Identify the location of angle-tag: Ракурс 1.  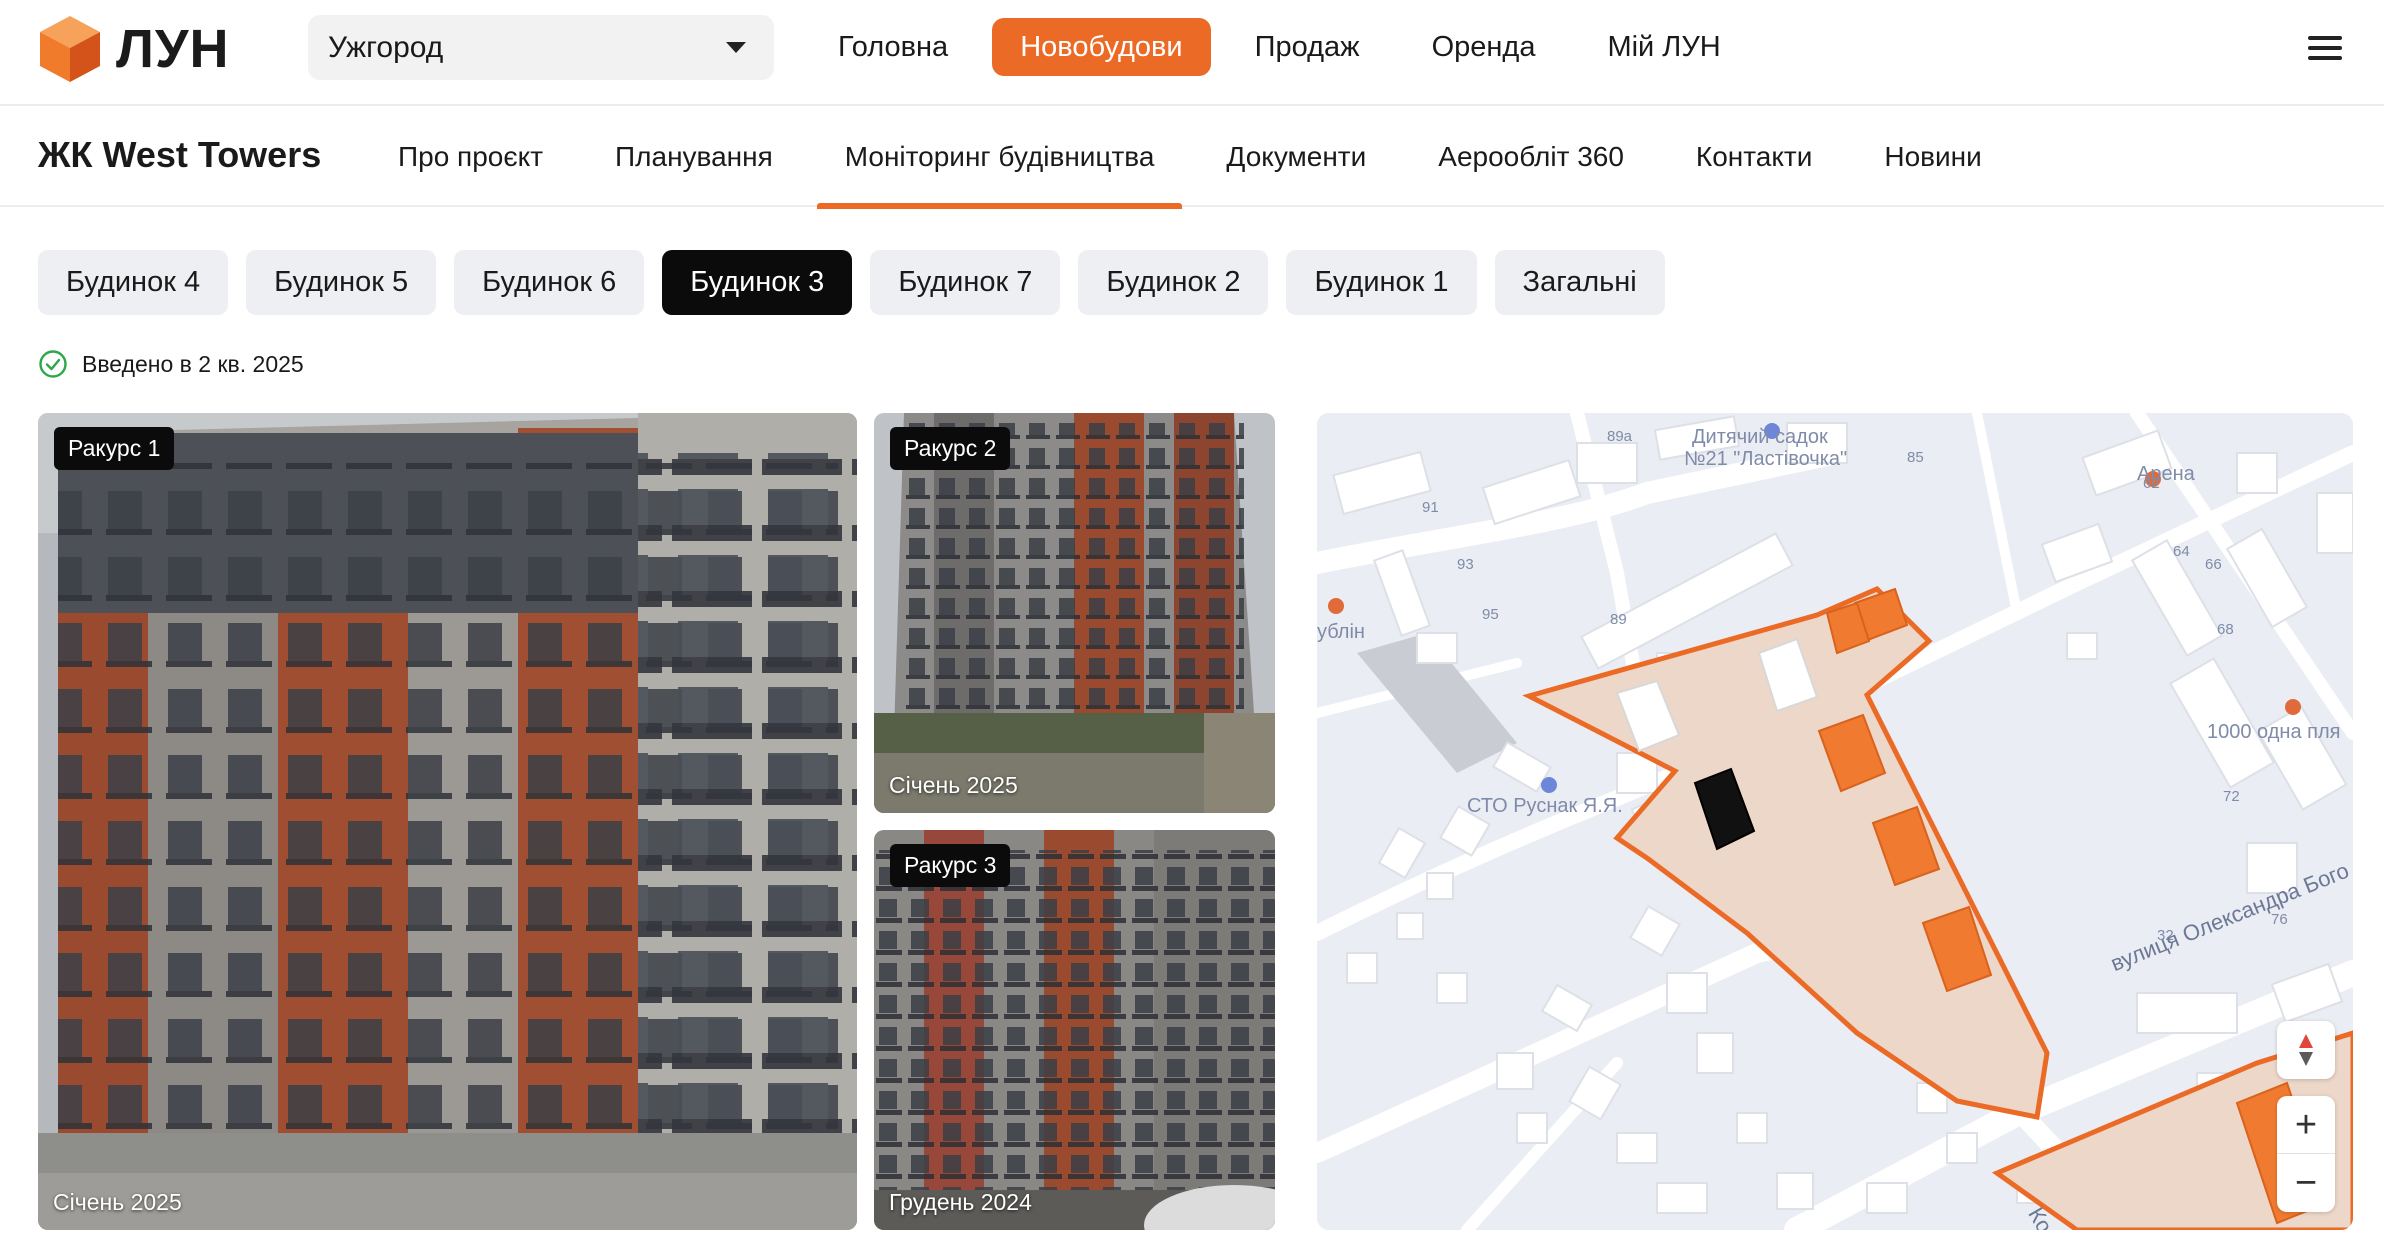
(114, 448).